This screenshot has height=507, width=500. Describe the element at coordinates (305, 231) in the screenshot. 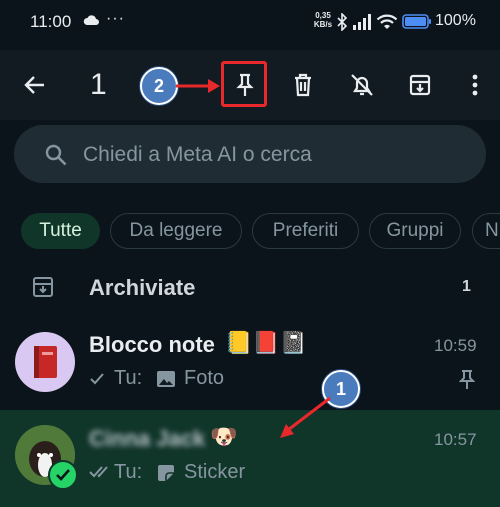

I see `filter-chip-preferiti: Preferiti` at that location.